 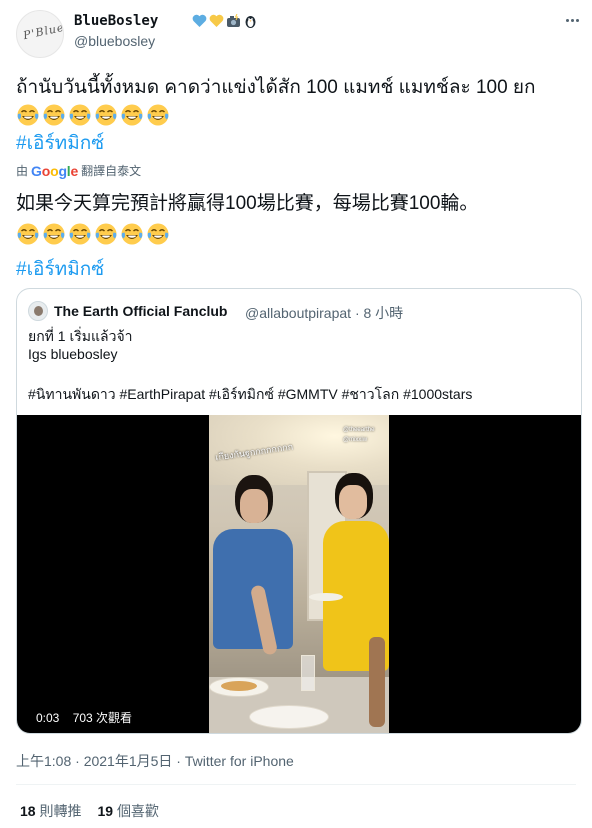 What do you see at coordinates (250, 21) in the screenshot?
I see `penguin-icon` at bounding box center [250, 21].